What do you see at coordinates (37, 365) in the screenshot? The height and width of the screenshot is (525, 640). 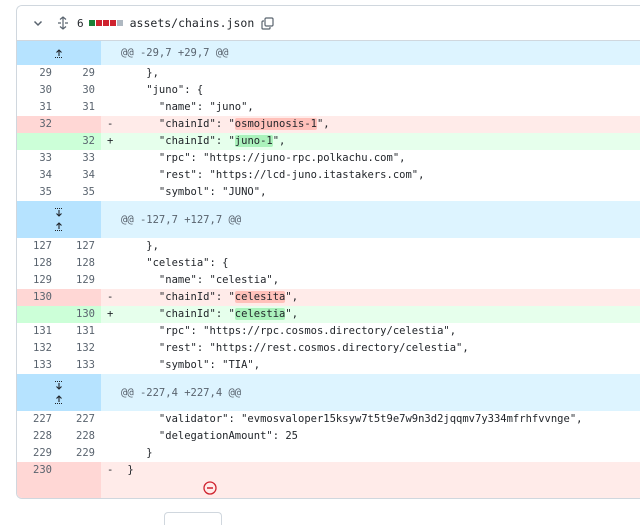 I see `old-line-number: 133` at bounding box center [37, 365].